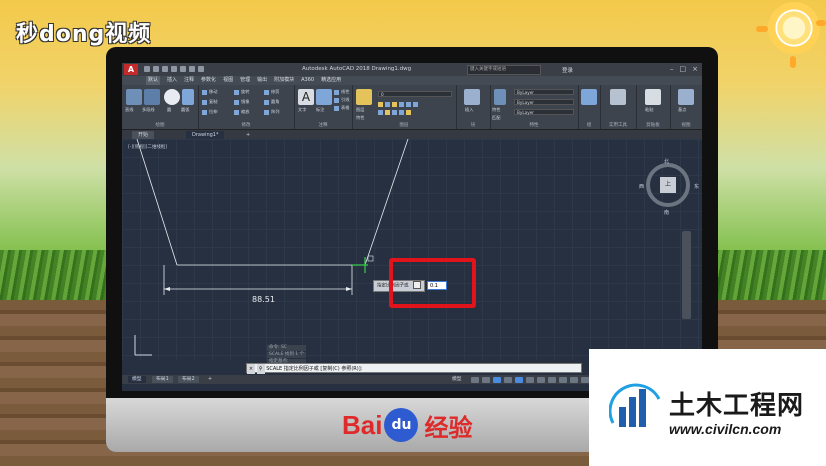 The width and height of the screenshot is (826, 466). I want to click on tab-view: 视图, so click(228, 80).